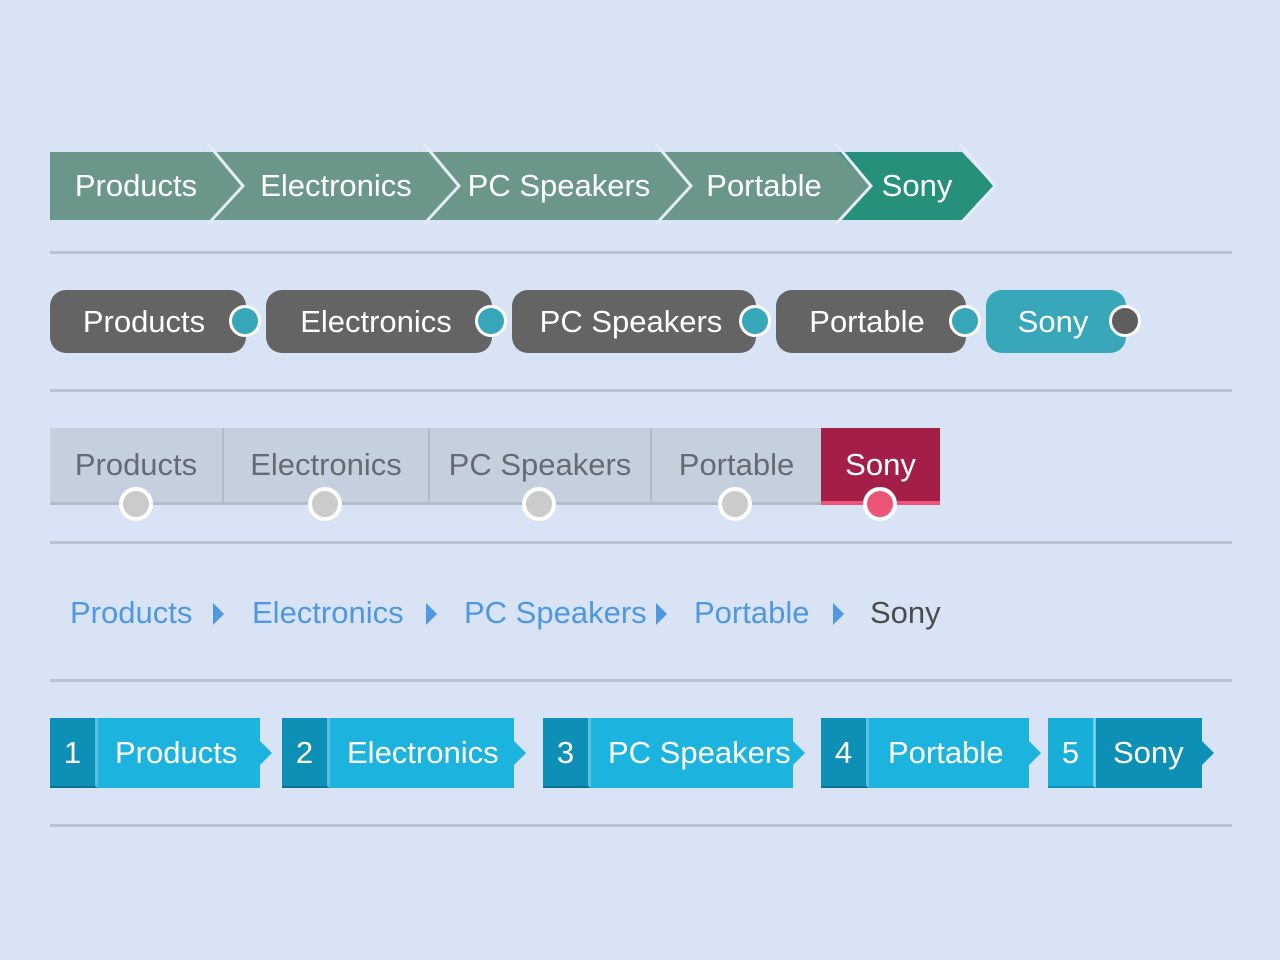 The image size is (1280, 960). Describe the element at coordinates (867, 321) in the screenshot. I see `pill-crumb-label: Portable` at that location.